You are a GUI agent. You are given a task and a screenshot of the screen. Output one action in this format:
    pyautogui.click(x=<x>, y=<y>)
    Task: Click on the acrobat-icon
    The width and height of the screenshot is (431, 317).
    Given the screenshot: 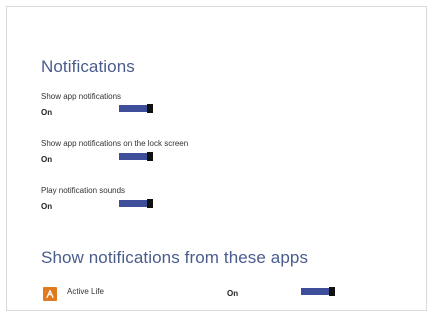 What is the action you would take?
    pyautogui.click(x=50, y=294)
    